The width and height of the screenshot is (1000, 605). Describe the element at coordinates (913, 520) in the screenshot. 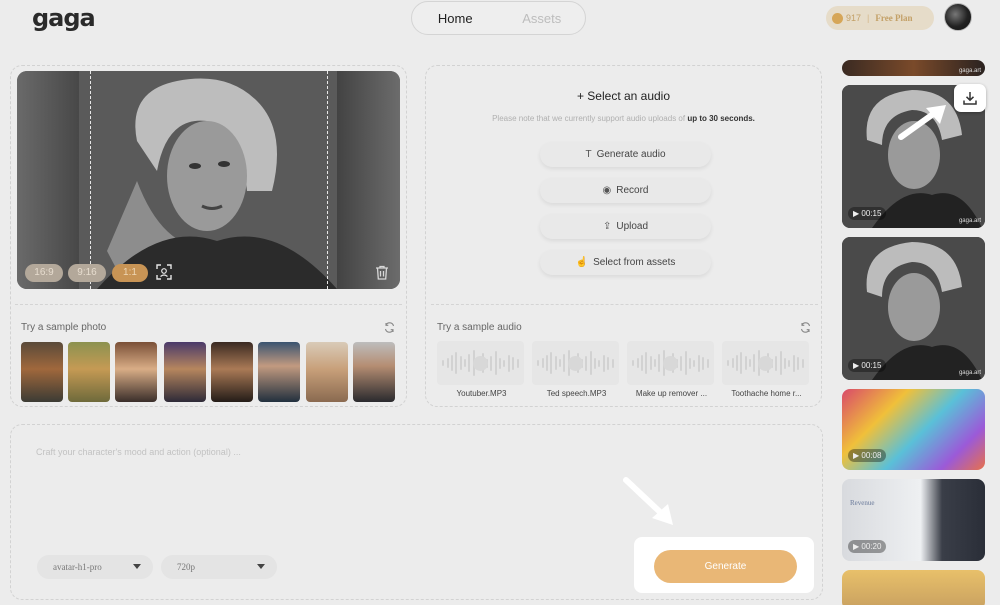

I see `history-item-4: Revenue ▶ 00:20` at that location.